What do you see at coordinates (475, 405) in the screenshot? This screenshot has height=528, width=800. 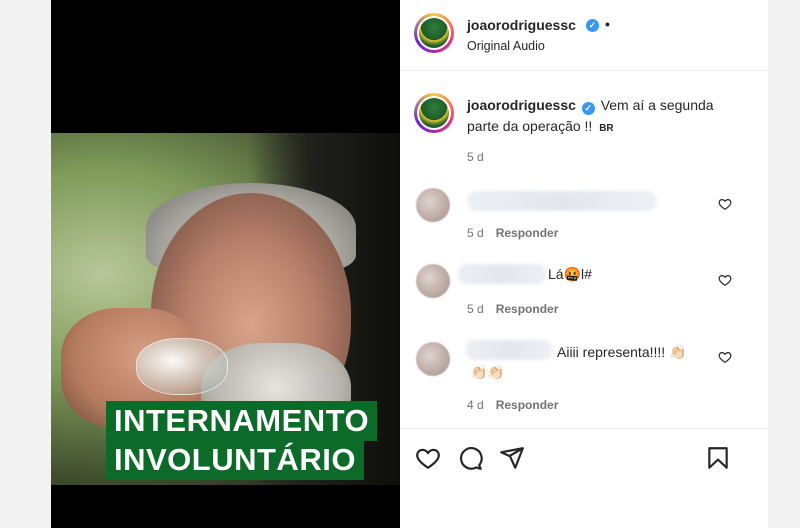 I see `comment-age: 4 d` at bounding box center [475, 405].